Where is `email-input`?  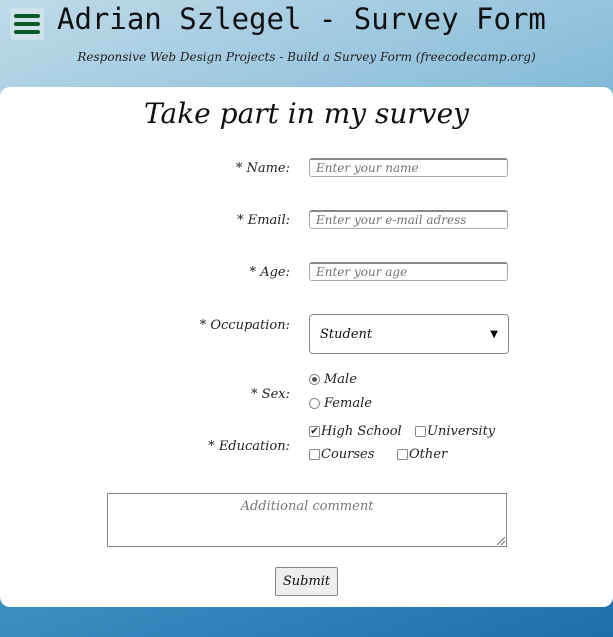
email-input is located at coordinates (408, 219).